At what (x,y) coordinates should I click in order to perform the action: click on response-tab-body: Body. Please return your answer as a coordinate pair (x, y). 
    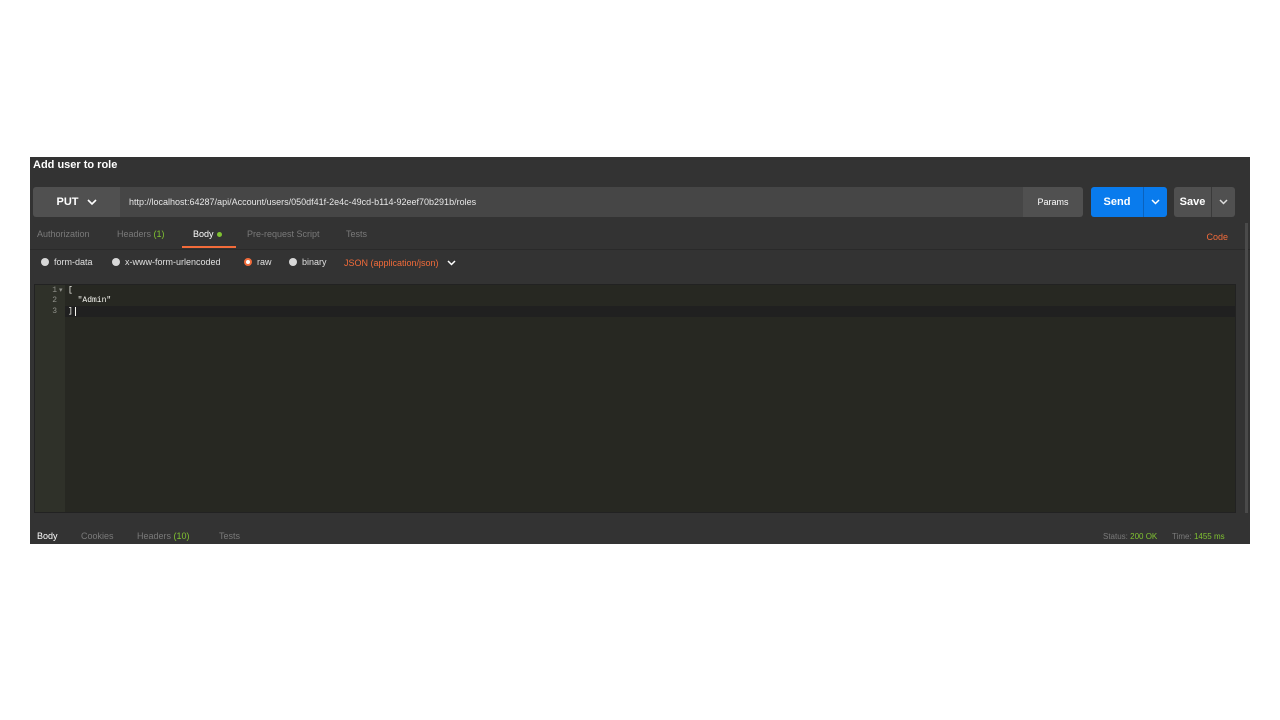
    Looking at the image, I should click on (47, 536).